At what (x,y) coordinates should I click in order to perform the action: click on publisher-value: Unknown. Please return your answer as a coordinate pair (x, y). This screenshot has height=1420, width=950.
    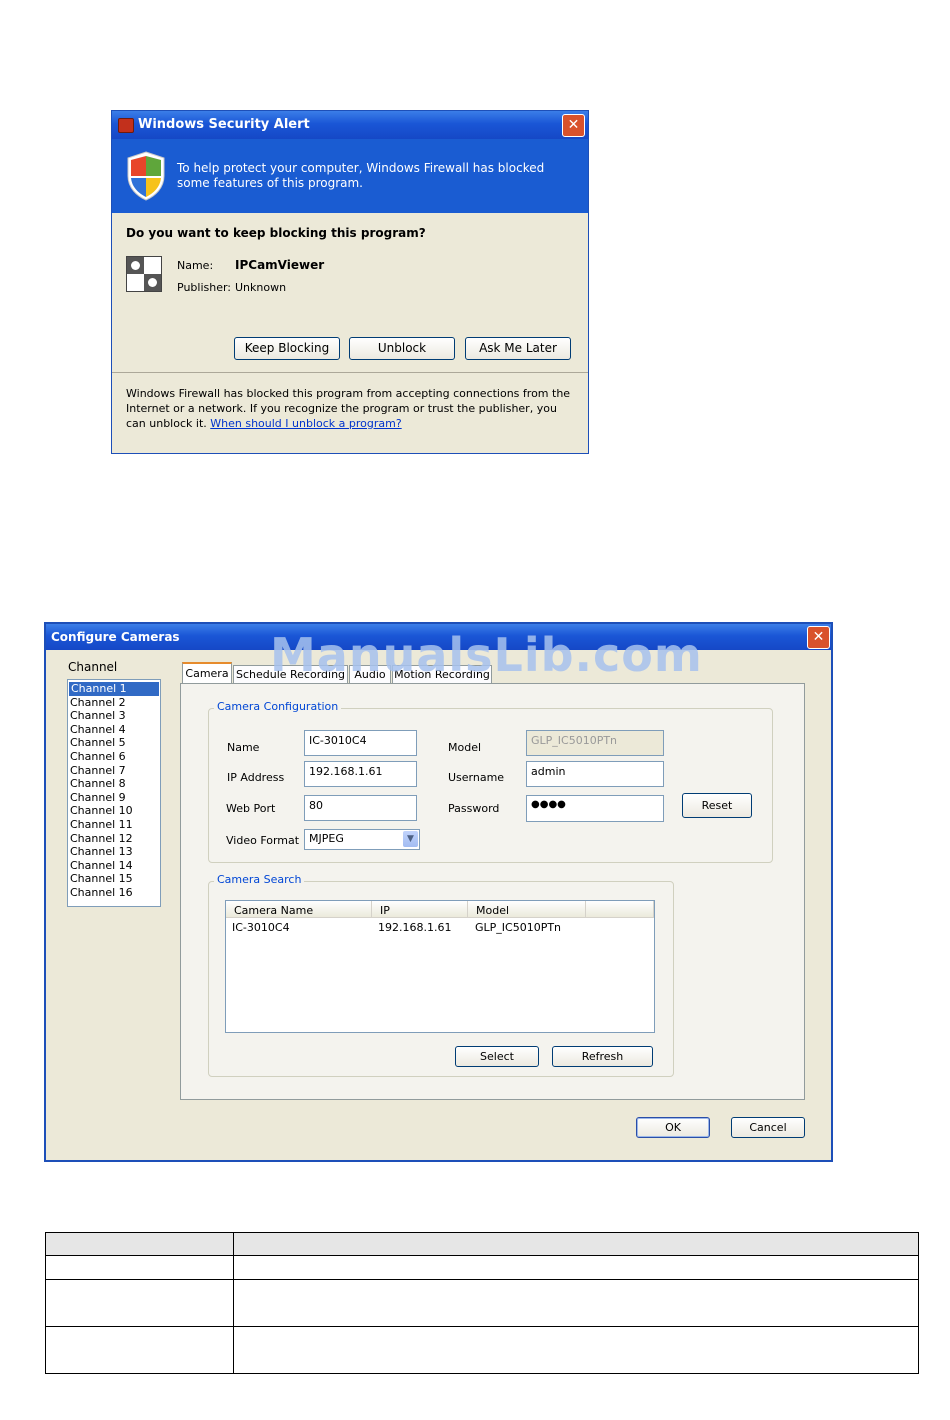
    Looking at the image, I should click on (261, 287).